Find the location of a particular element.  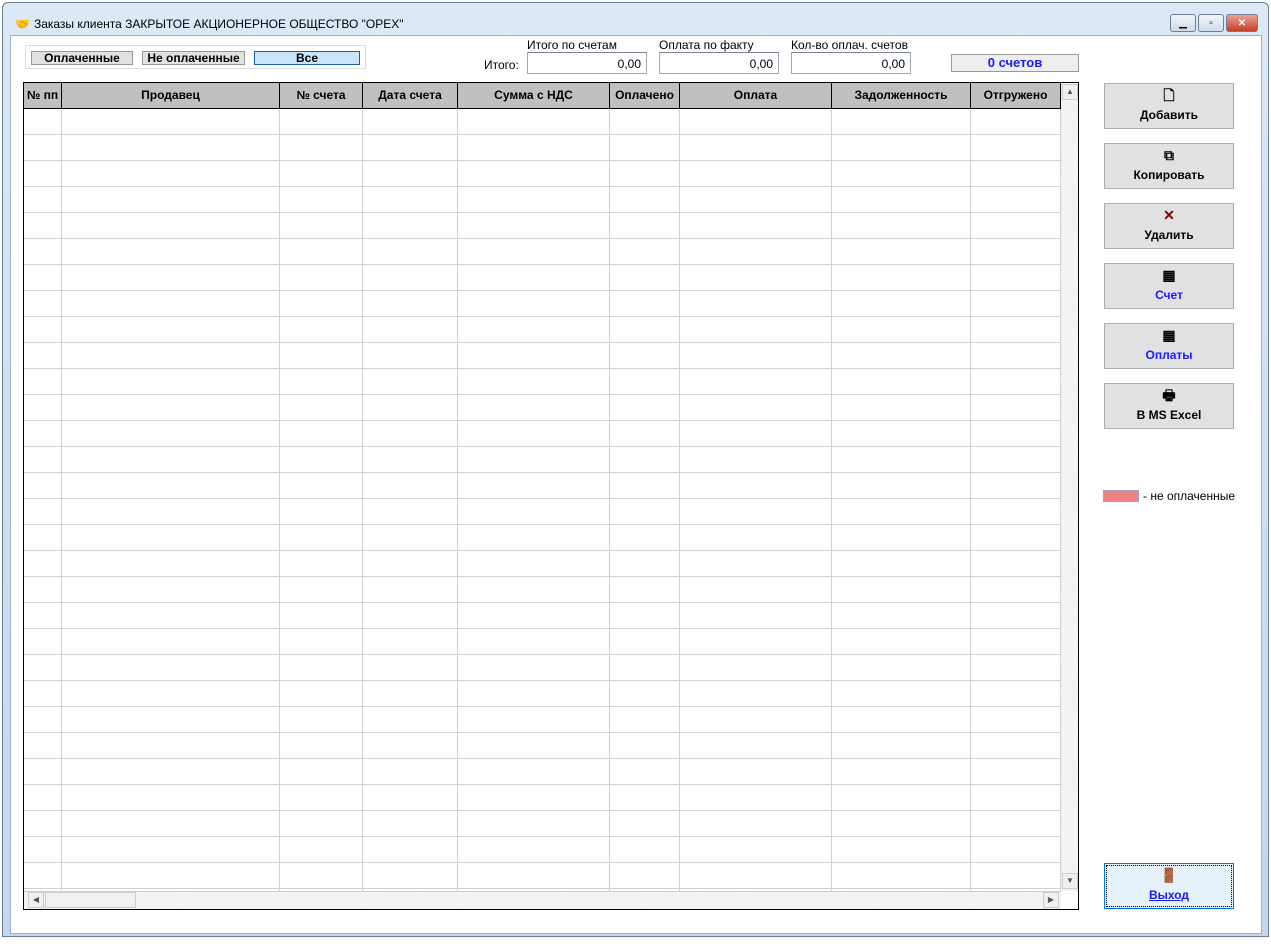

column-header: Сумма с НДС is located at coordinates (534, 96).